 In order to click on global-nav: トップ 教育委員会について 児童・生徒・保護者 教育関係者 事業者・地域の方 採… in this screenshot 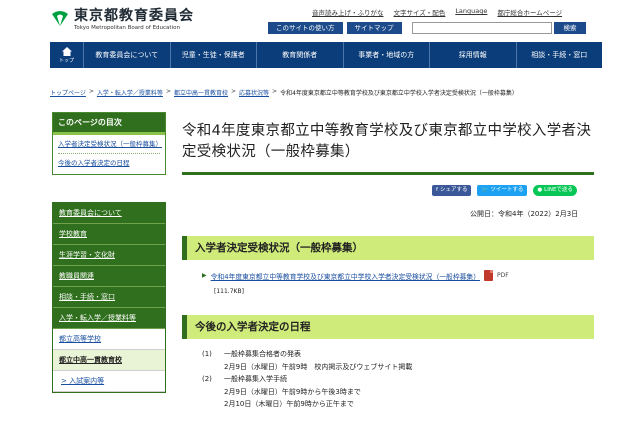, I will do `click(326, 55)`.